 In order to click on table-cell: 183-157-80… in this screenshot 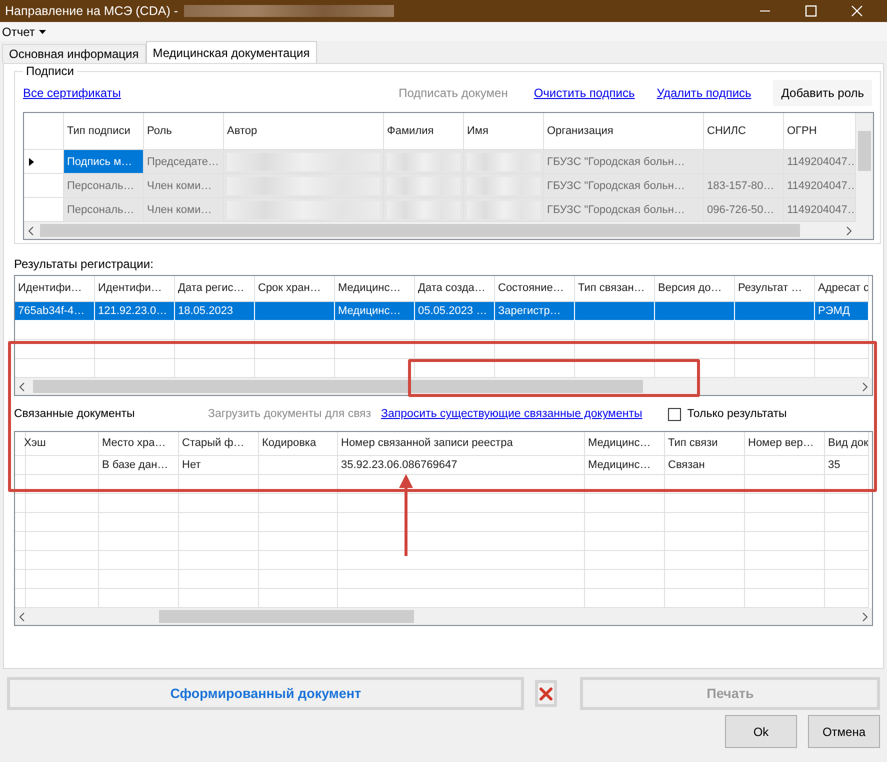, I will do `click(744, 186)`.